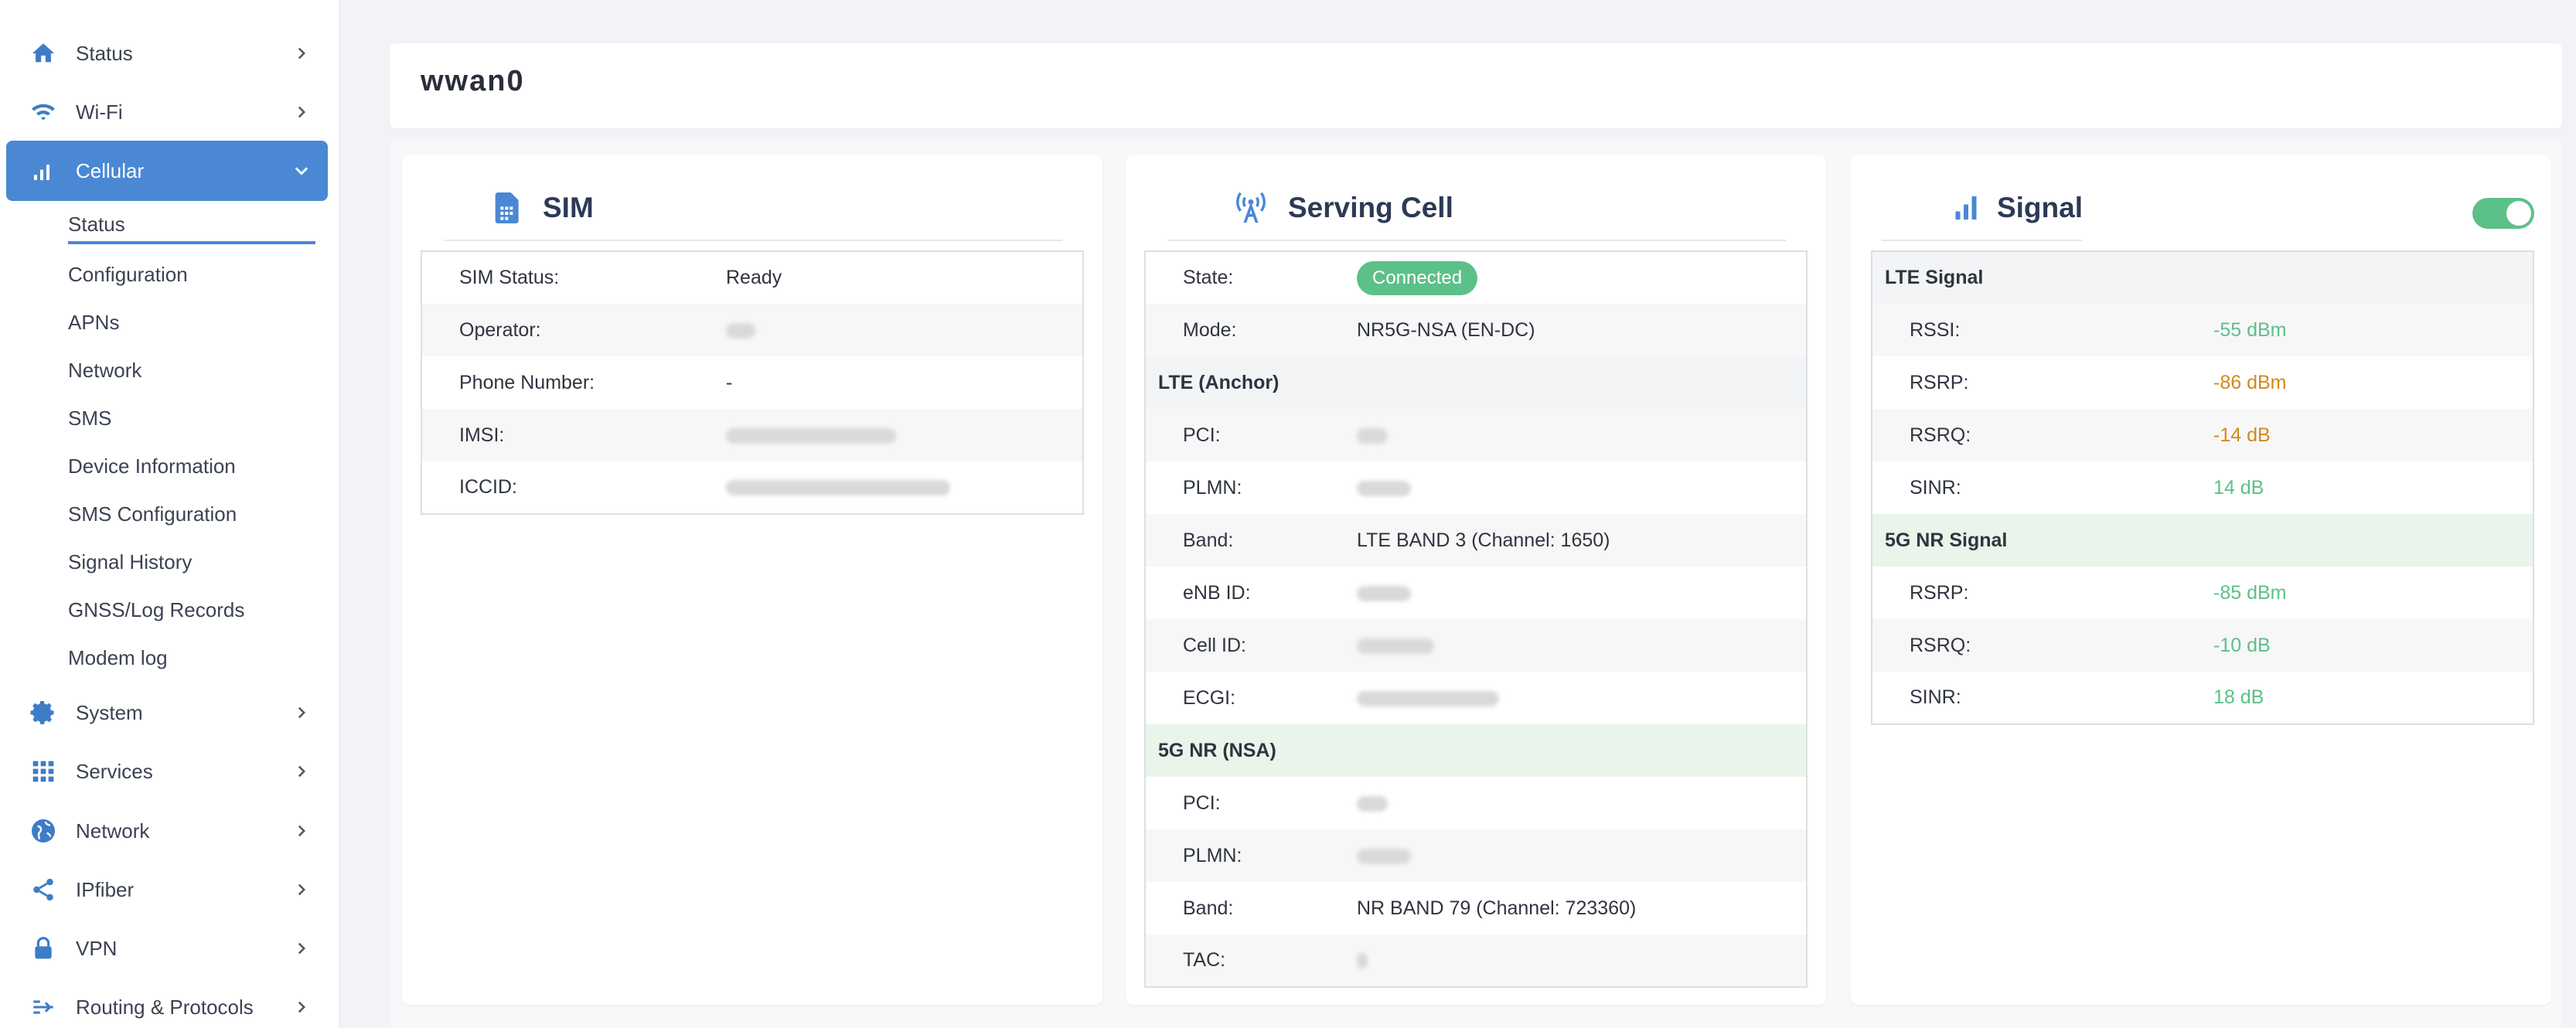 The image size is (2576, 1028). What do you see at coordinates (2202, 593) in the screenshot?
I see `table-row: RSRP: -85 dBm` at bounding box center [2202, 593].